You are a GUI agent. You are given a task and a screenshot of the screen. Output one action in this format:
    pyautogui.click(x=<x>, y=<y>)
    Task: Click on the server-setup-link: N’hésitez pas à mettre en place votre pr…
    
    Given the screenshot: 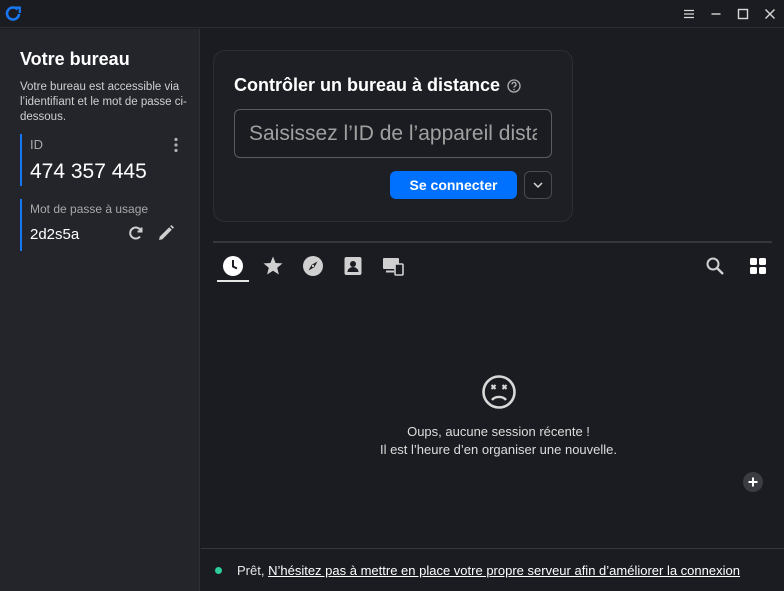 What is the action you would take?
    pyautogui.click(x=504, y=570)
    